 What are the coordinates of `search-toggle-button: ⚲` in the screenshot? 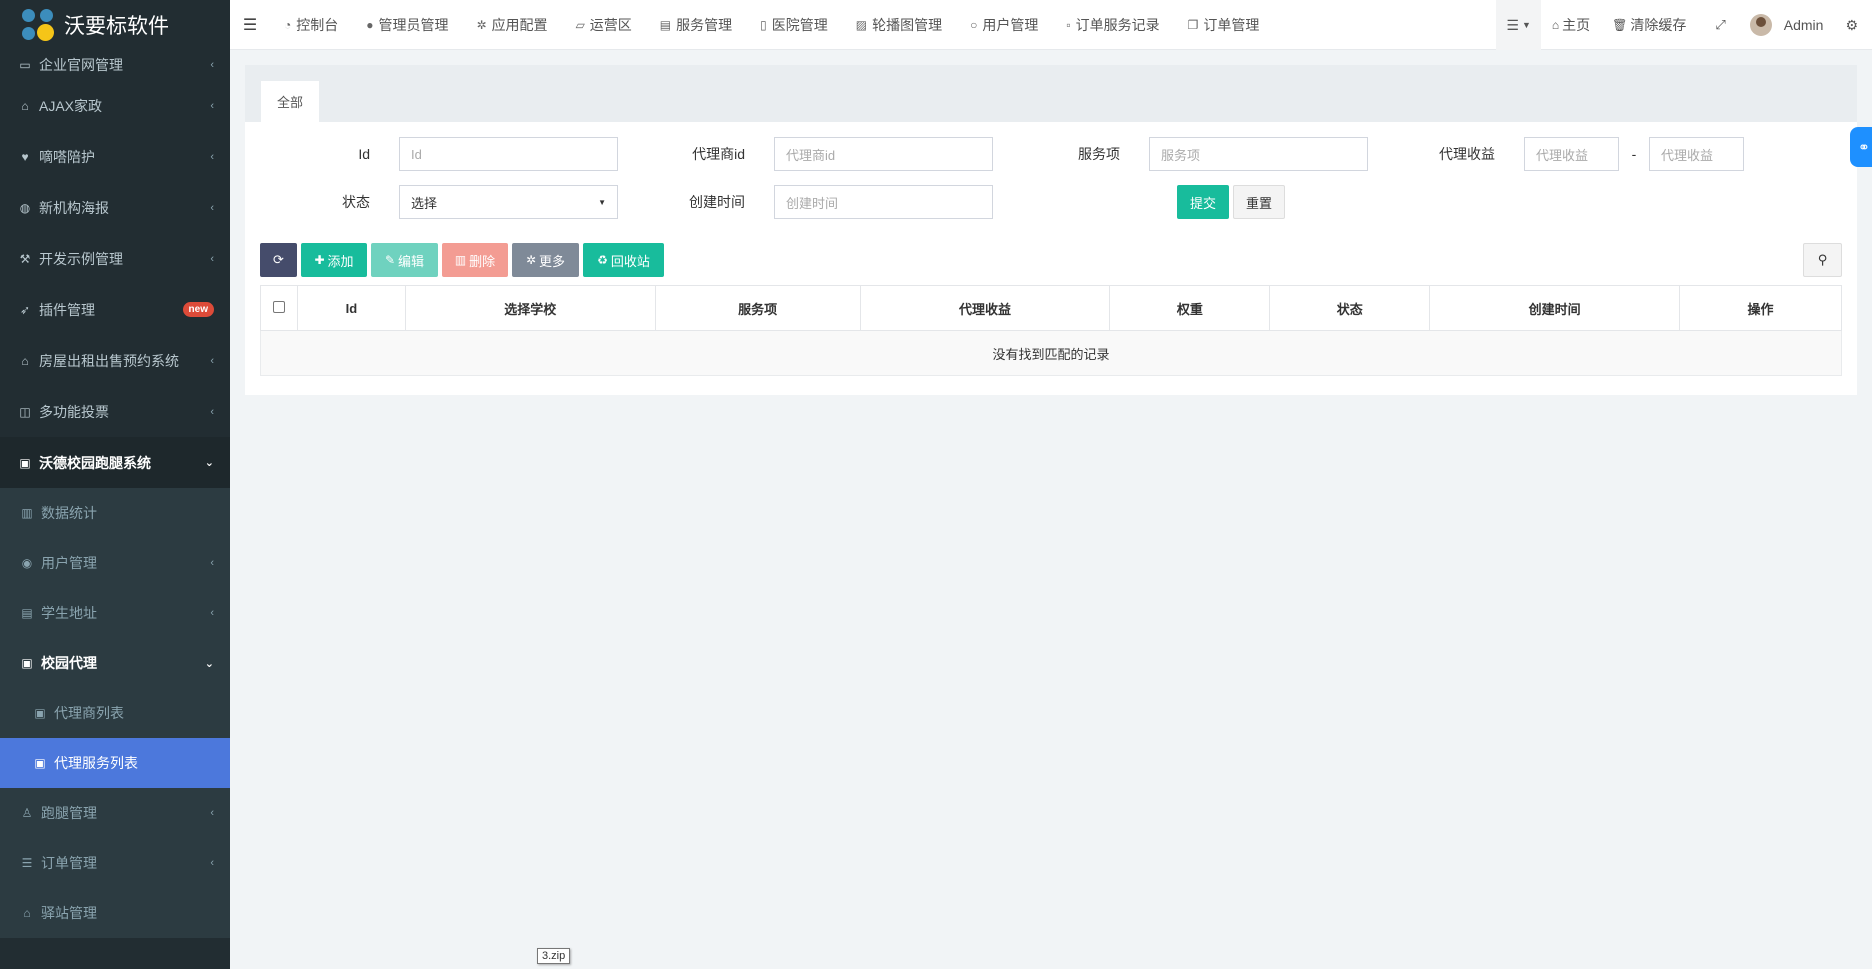 It's located at (1822, 260).